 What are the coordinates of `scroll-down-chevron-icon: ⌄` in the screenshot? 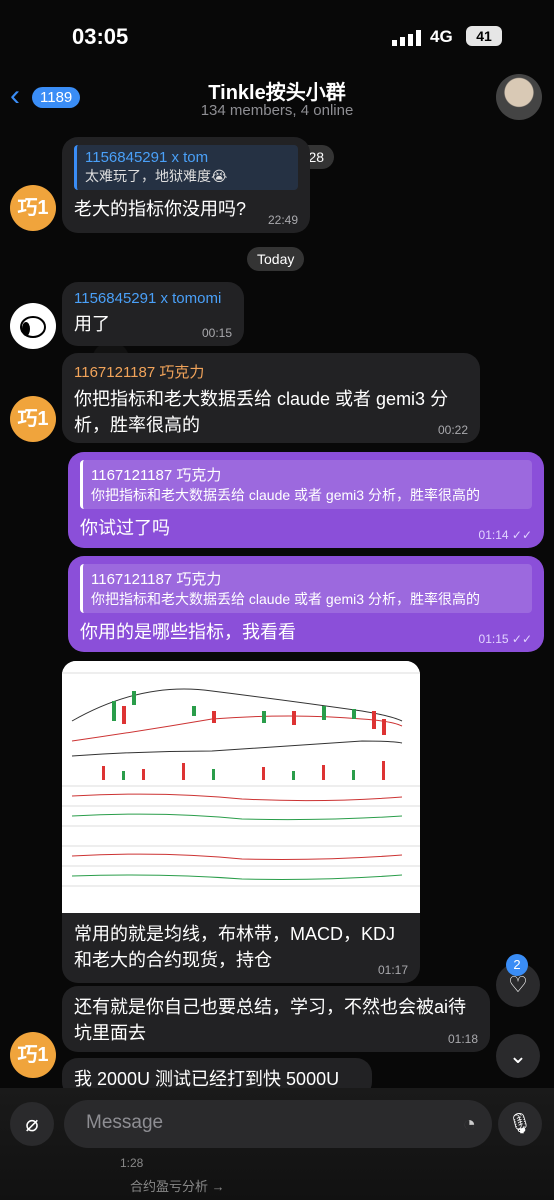 It's located at (518, 1056).